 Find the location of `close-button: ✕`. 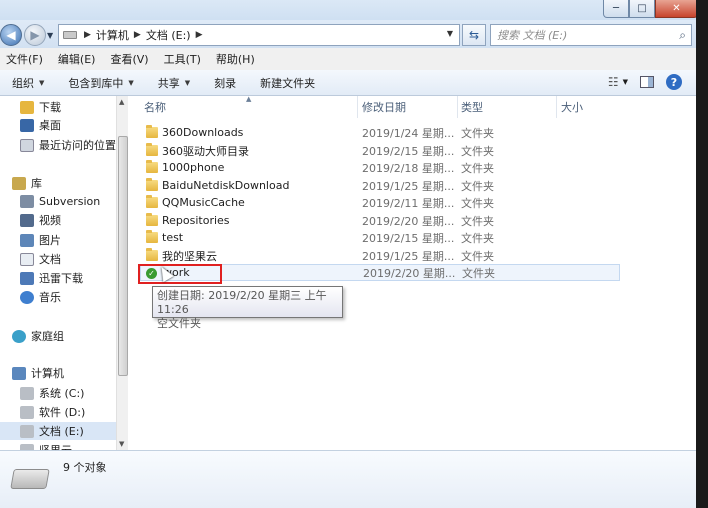

close-button: ✕ is located at coordinates (676, 9).